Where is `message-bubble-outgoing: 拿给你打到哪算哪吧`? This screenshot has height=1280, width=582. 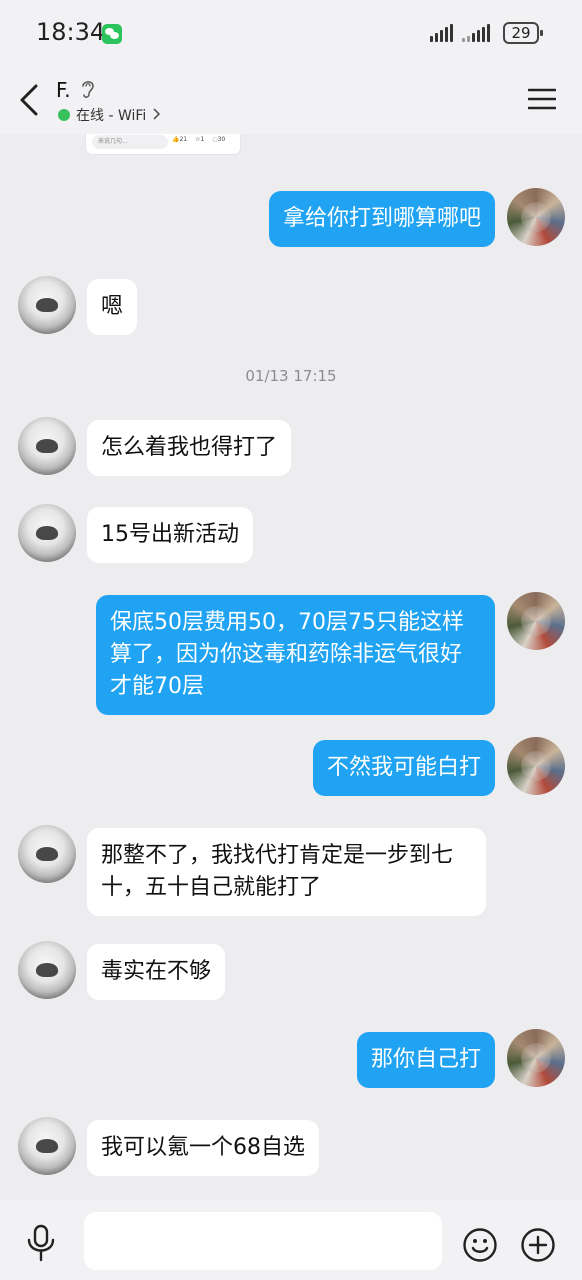 message-bubble-outgoing: 拿给你打到哪算哪吧 is located at coordinates (381, 219).